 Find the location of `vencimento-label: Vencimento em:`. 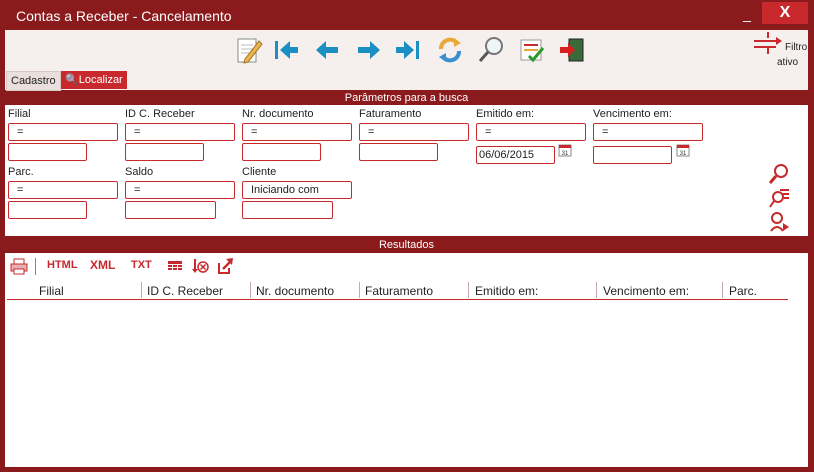

vencimento-label: Vencimento em: is located at coordinates (632, 114).